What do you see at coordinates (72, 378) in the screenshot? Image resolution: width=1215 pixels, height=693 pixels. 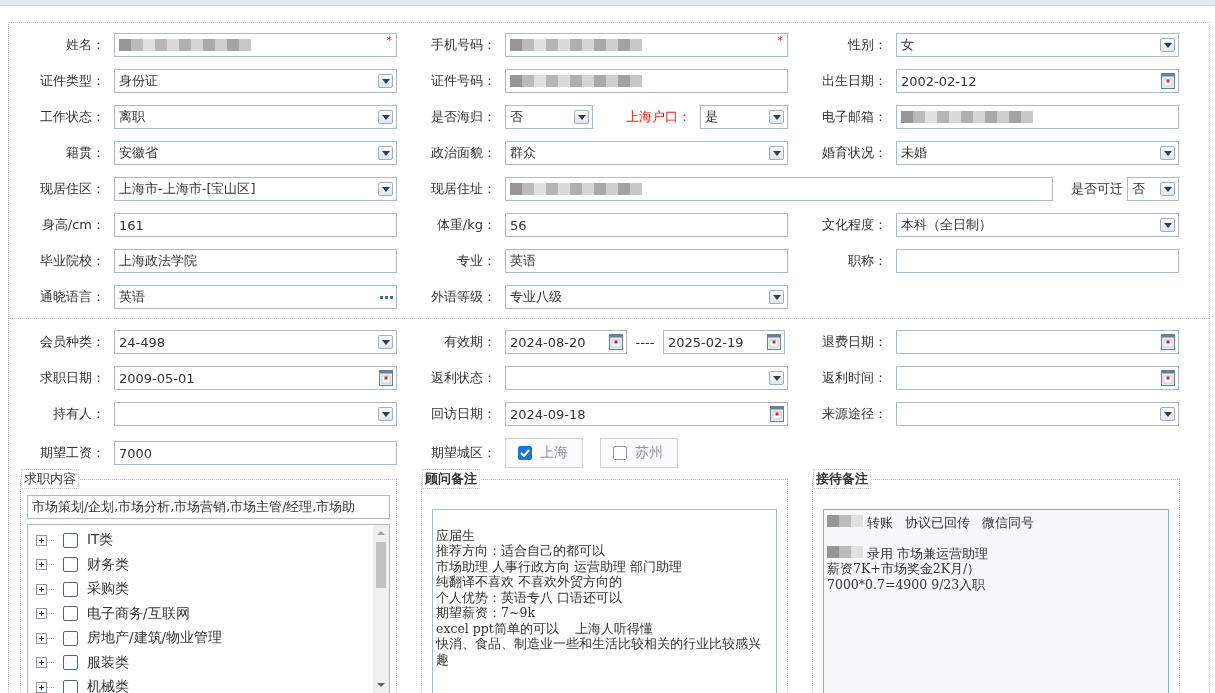 I see `field-label: 求职日期：` at bounding box center [72, 378].